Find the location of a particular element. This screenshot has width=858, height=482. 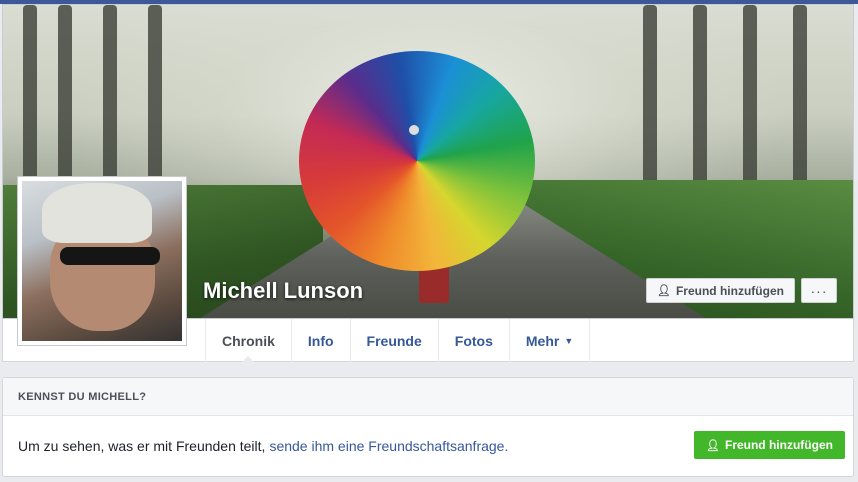

avatar is located at coordinates (102, 261).